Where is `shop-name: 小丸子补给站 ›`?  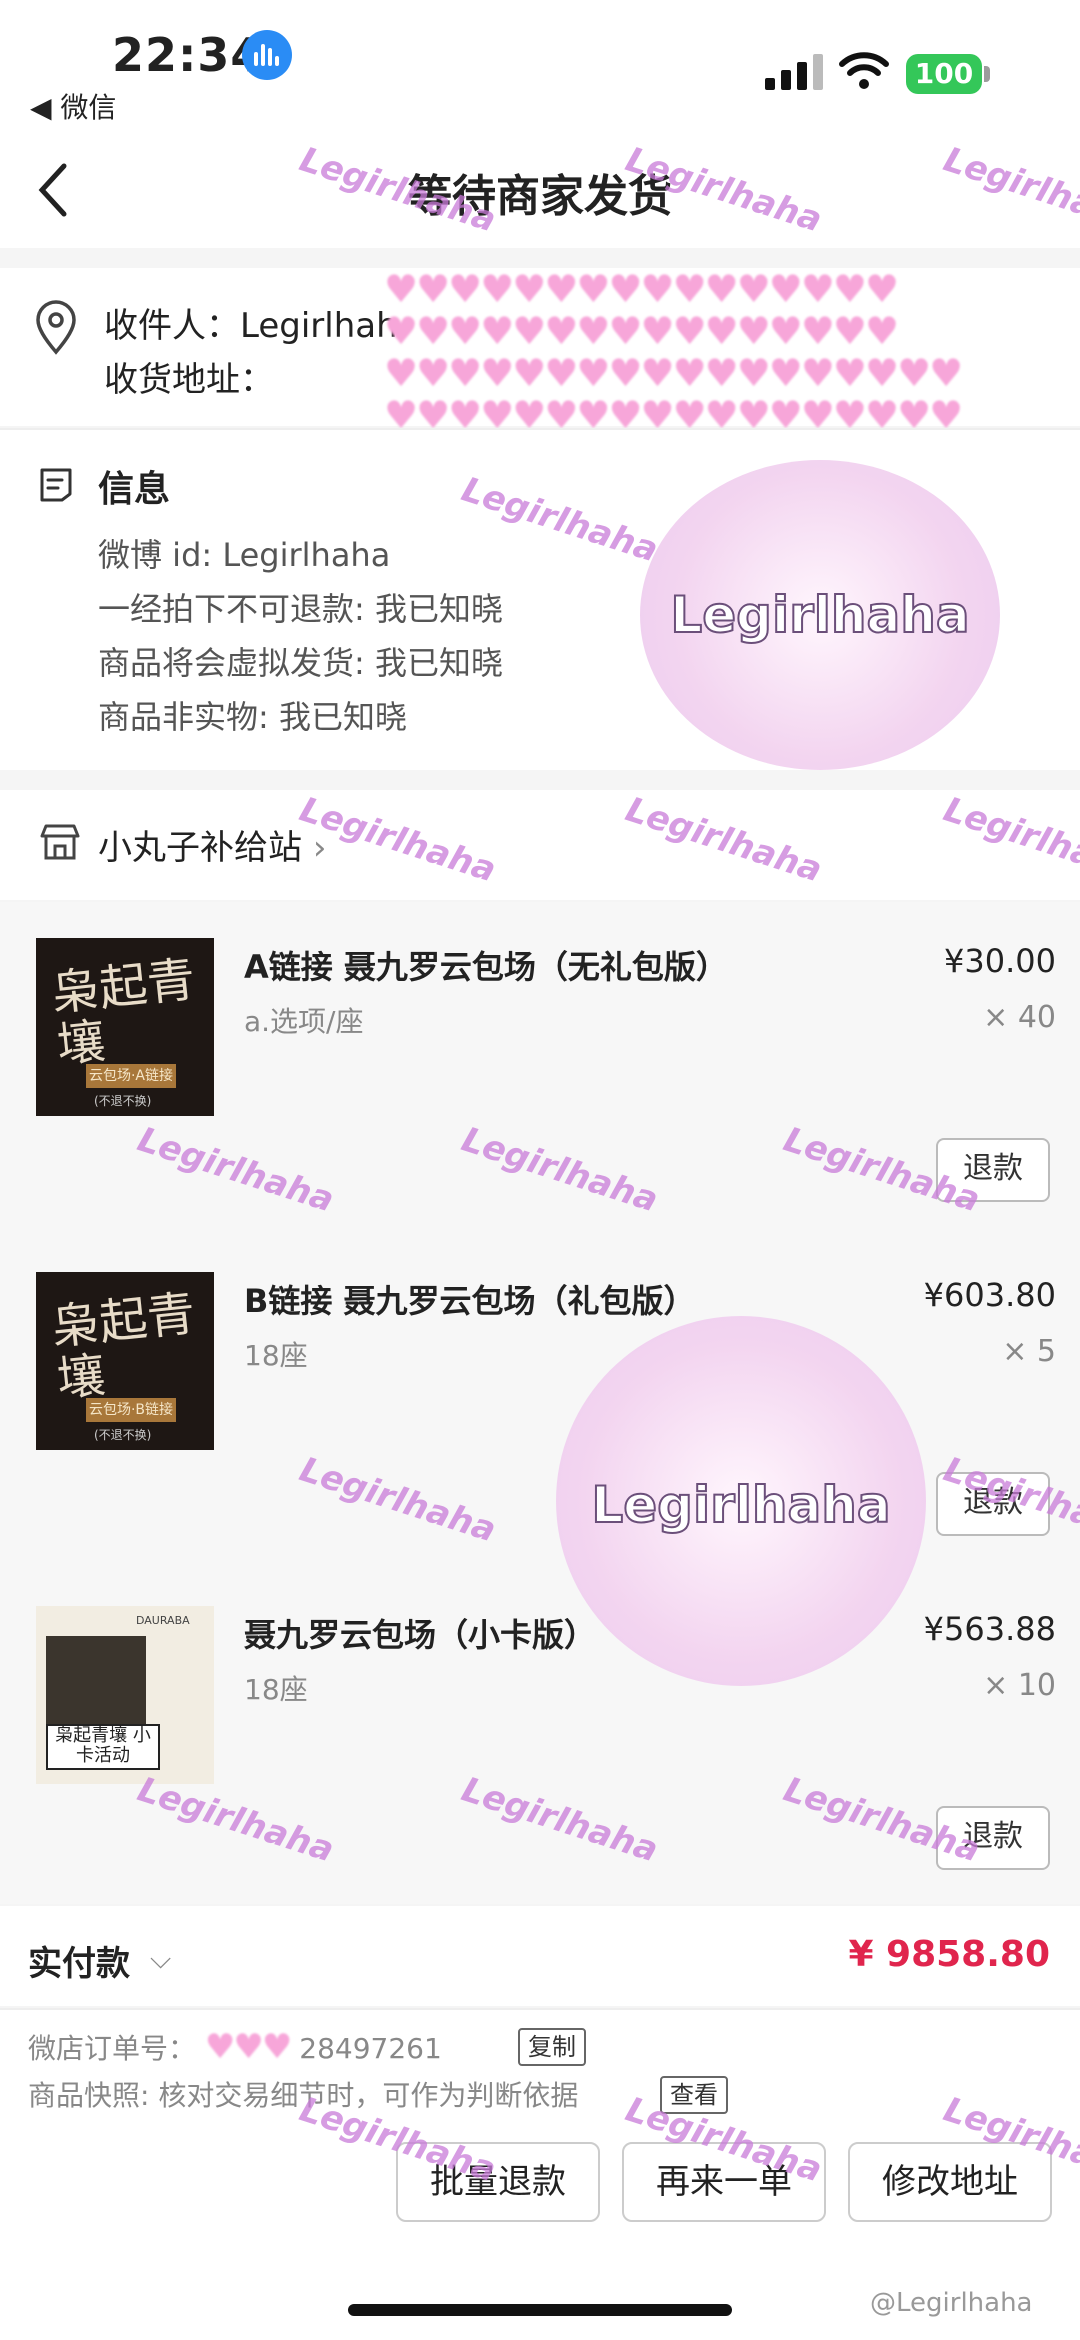 shop-name: 小丸子补给站 › is located at coordinates (212, 848).